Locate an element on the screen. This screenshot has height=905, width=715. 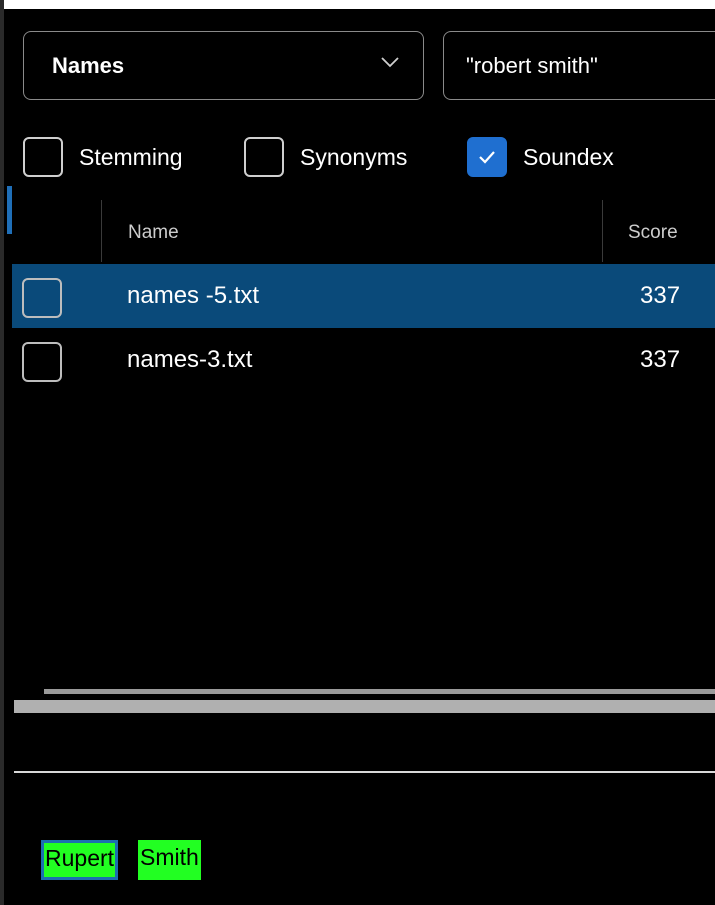
synonyms-checkbox: Synonyms is located at coordinates (325, 157).